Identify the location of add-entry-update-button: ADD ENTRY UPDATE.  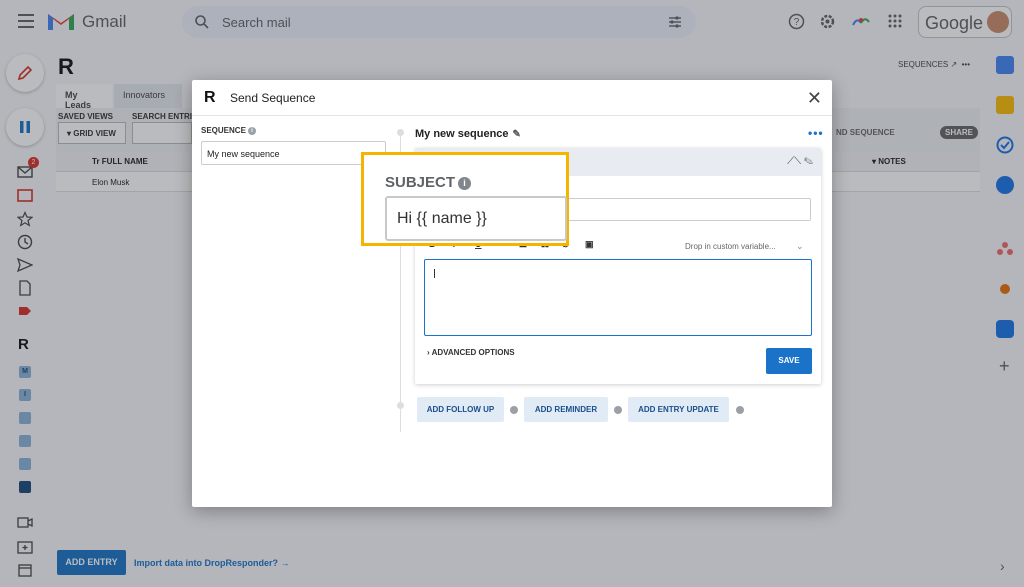
(678, 409).